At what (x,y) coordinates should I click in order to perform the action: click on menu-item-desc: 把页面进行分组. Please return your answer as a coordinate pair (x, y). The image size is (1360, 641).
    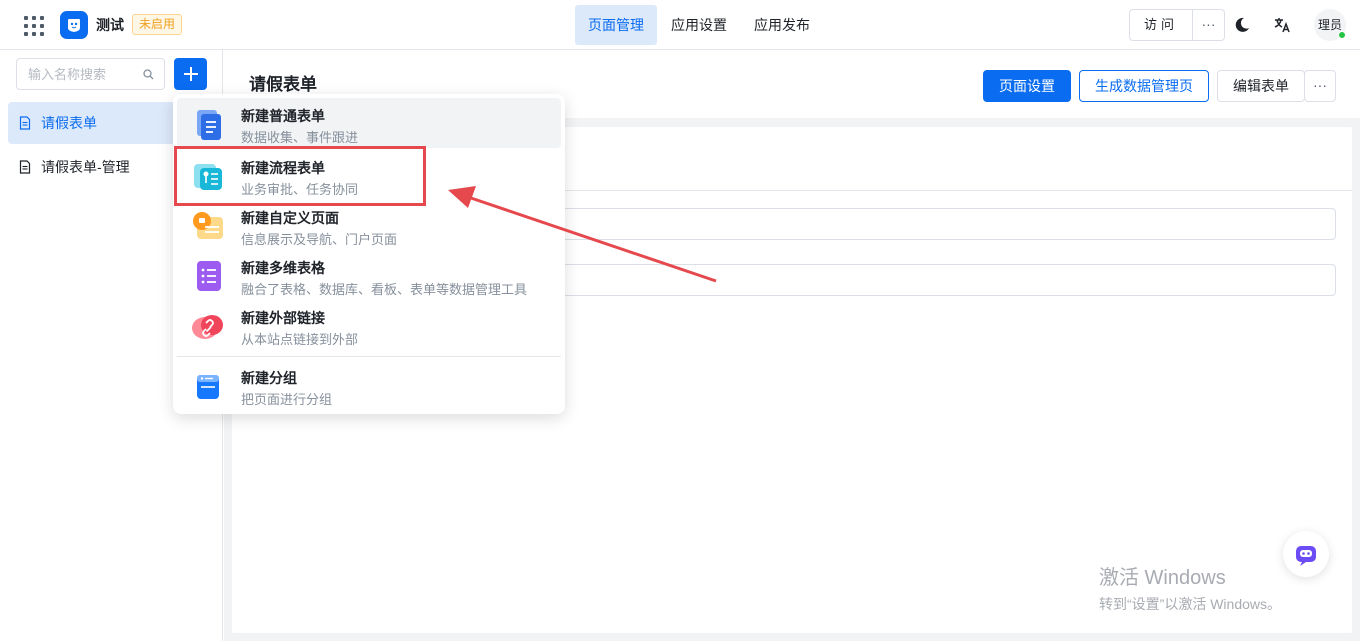
    Looking at the image, I should click on (287, 399).